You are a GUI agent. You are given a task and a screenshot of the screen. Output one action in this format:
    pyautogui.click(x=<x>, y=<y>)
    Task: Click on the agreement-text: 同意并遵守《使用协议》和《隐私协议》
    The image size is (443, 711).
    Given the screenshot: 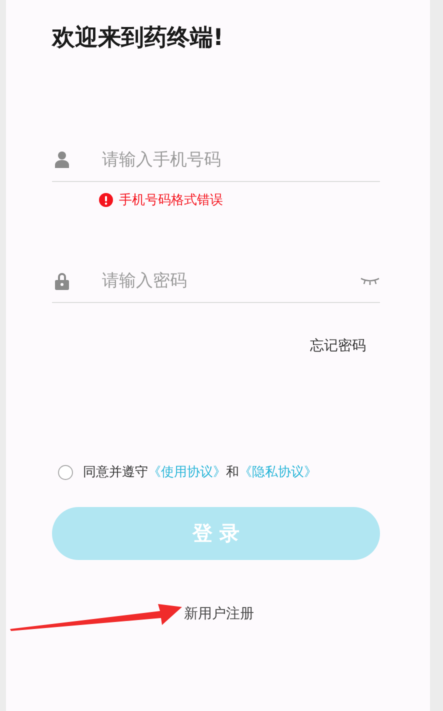 What is the action you would take?
    pyautogui.click(x=200, y=472)
    